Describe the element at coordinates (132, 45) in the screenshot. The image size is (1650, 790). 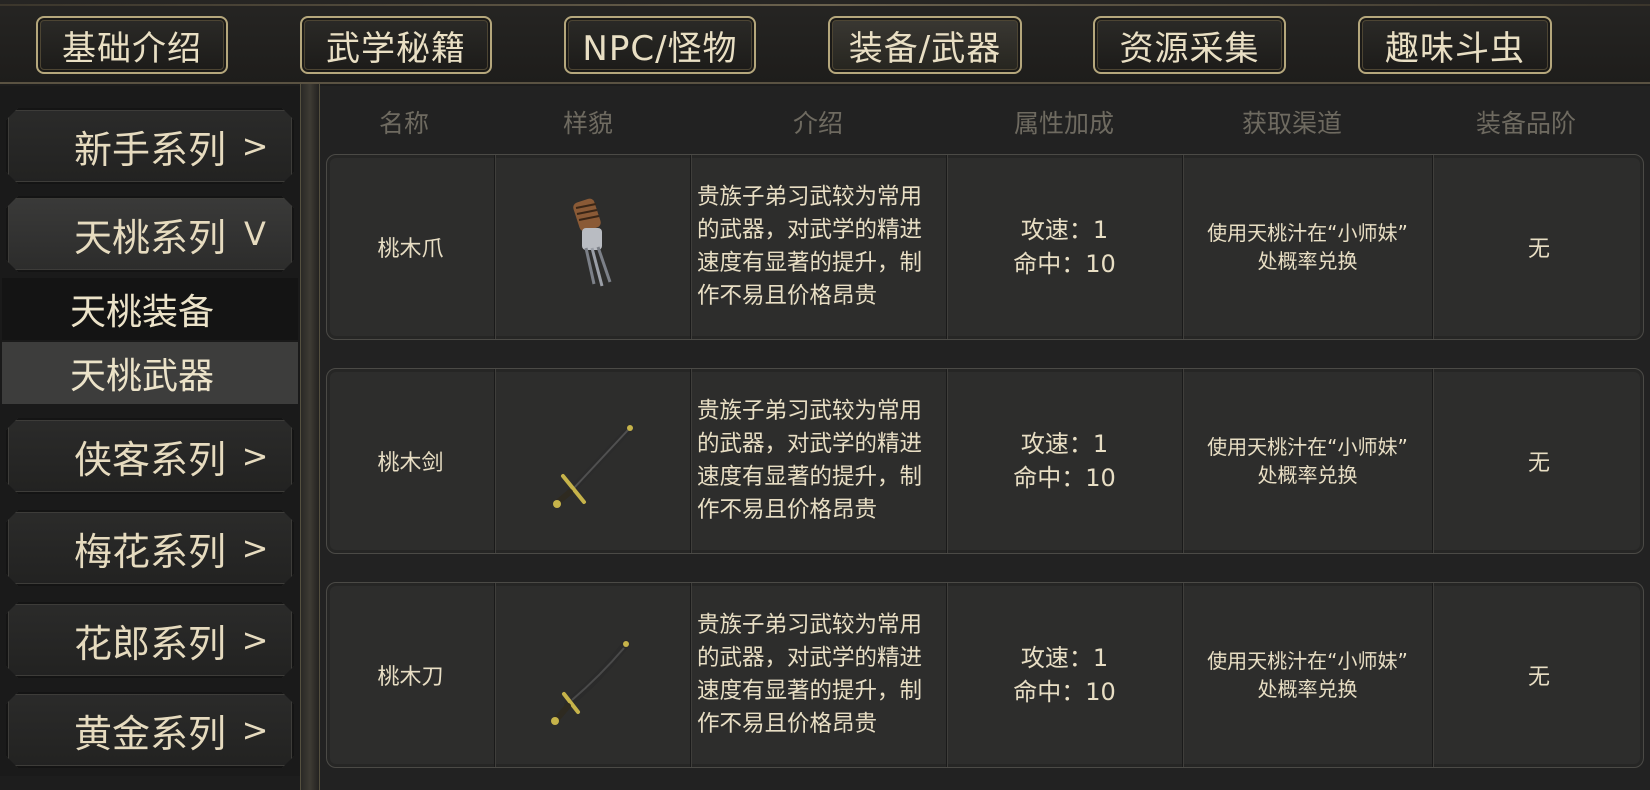
I see `tab-basic-intro: 基础介绍` at that location.